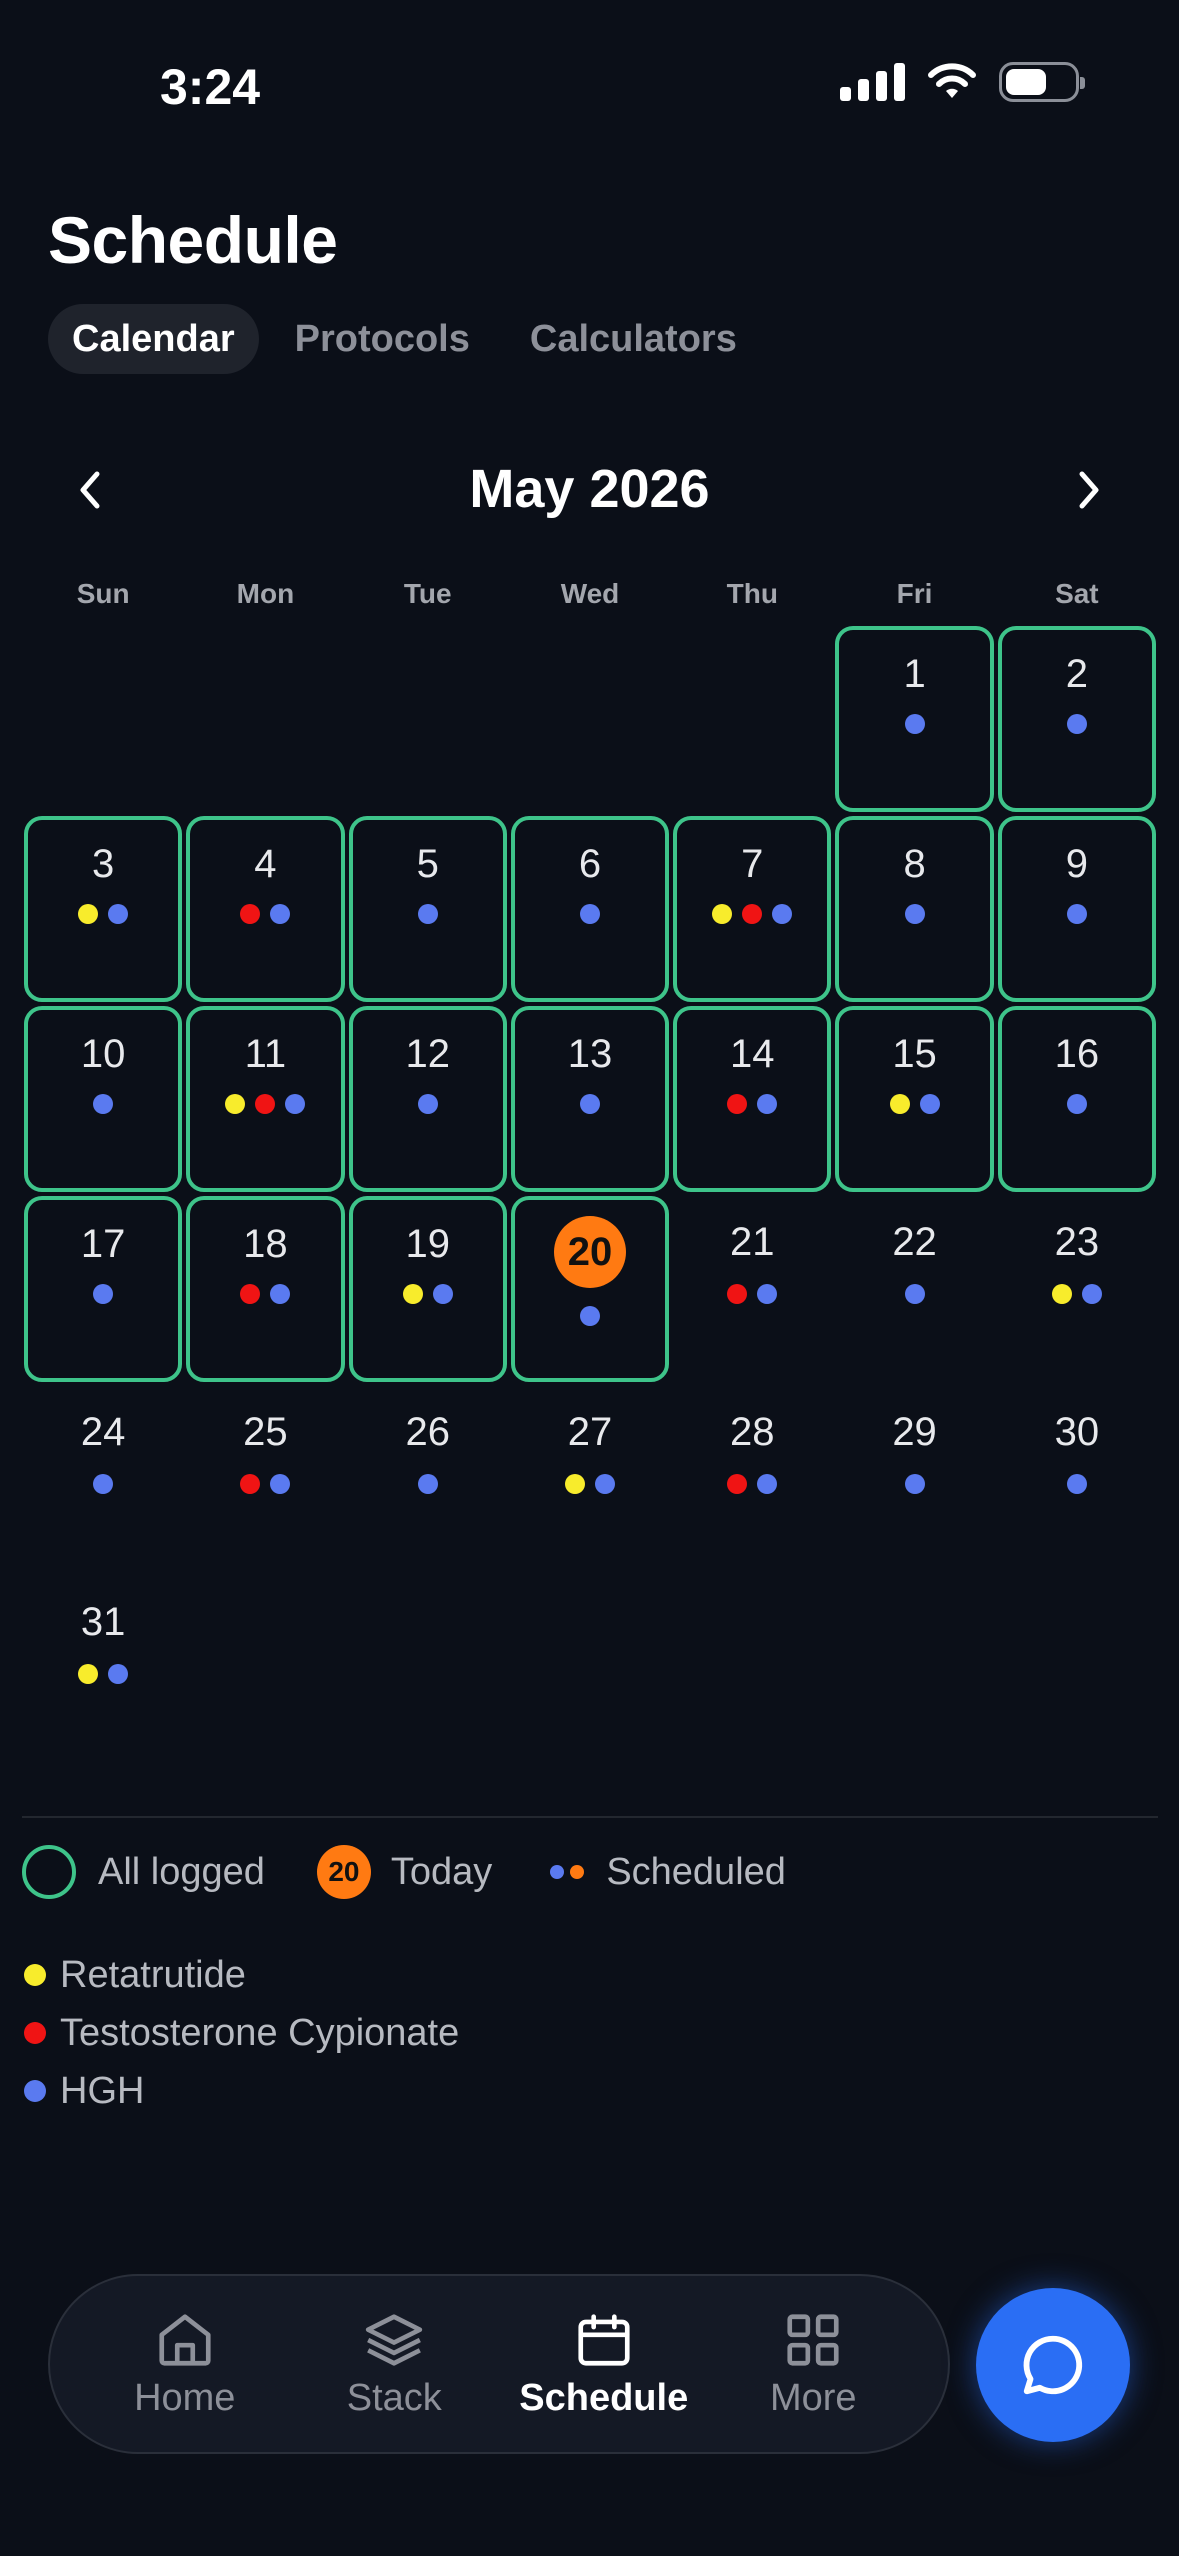 Image resolution: width=1179 pixels, height=2556 pixels. Describe the element at coordinates (394, 2339) in the screenshot. I see `layers-icon` at that location.